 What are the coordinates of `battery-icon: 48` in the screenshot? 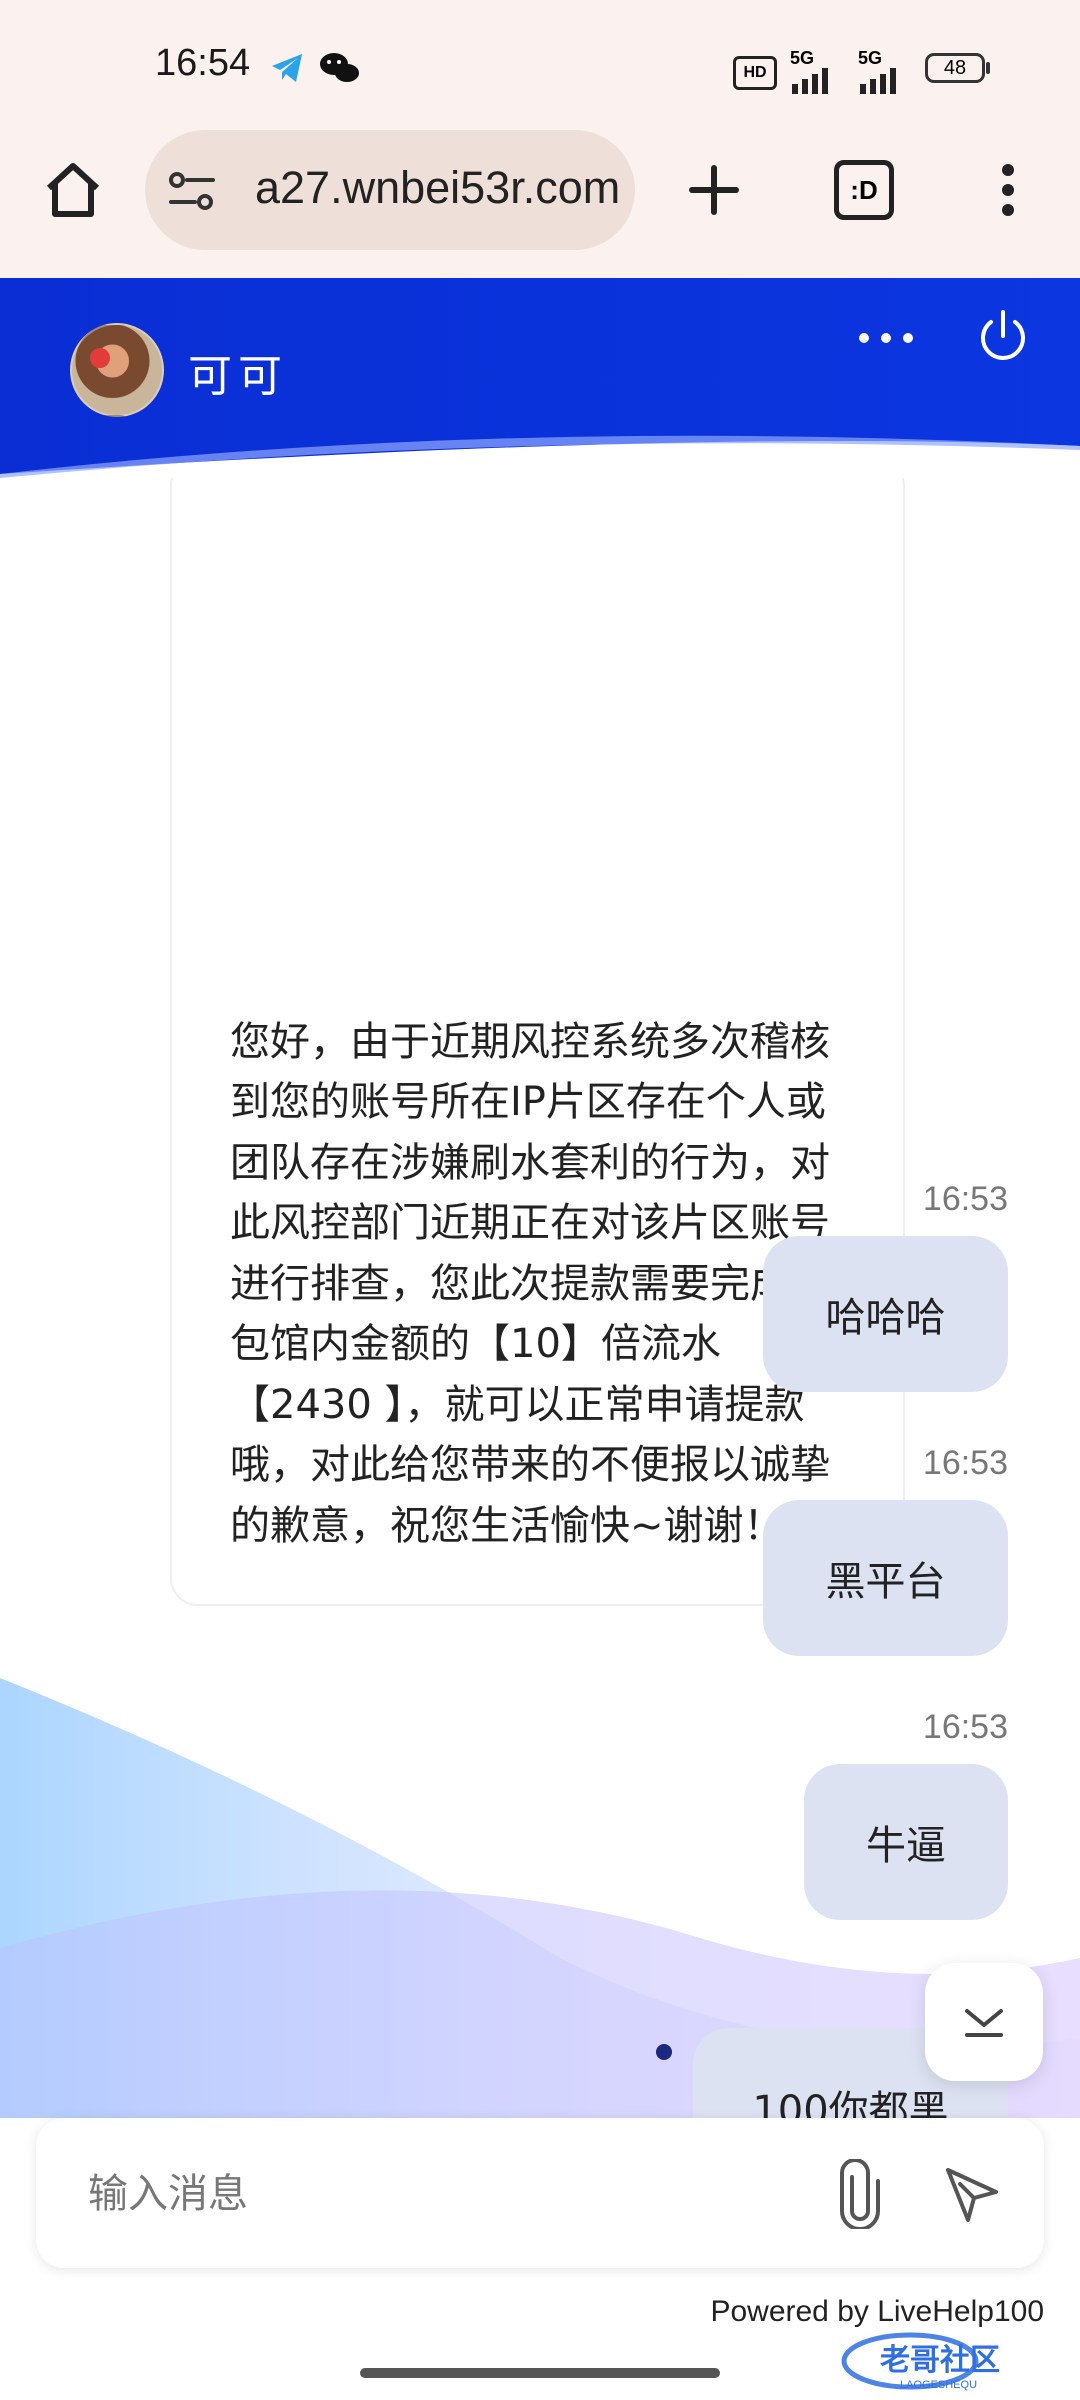 It's located at (955, 68).